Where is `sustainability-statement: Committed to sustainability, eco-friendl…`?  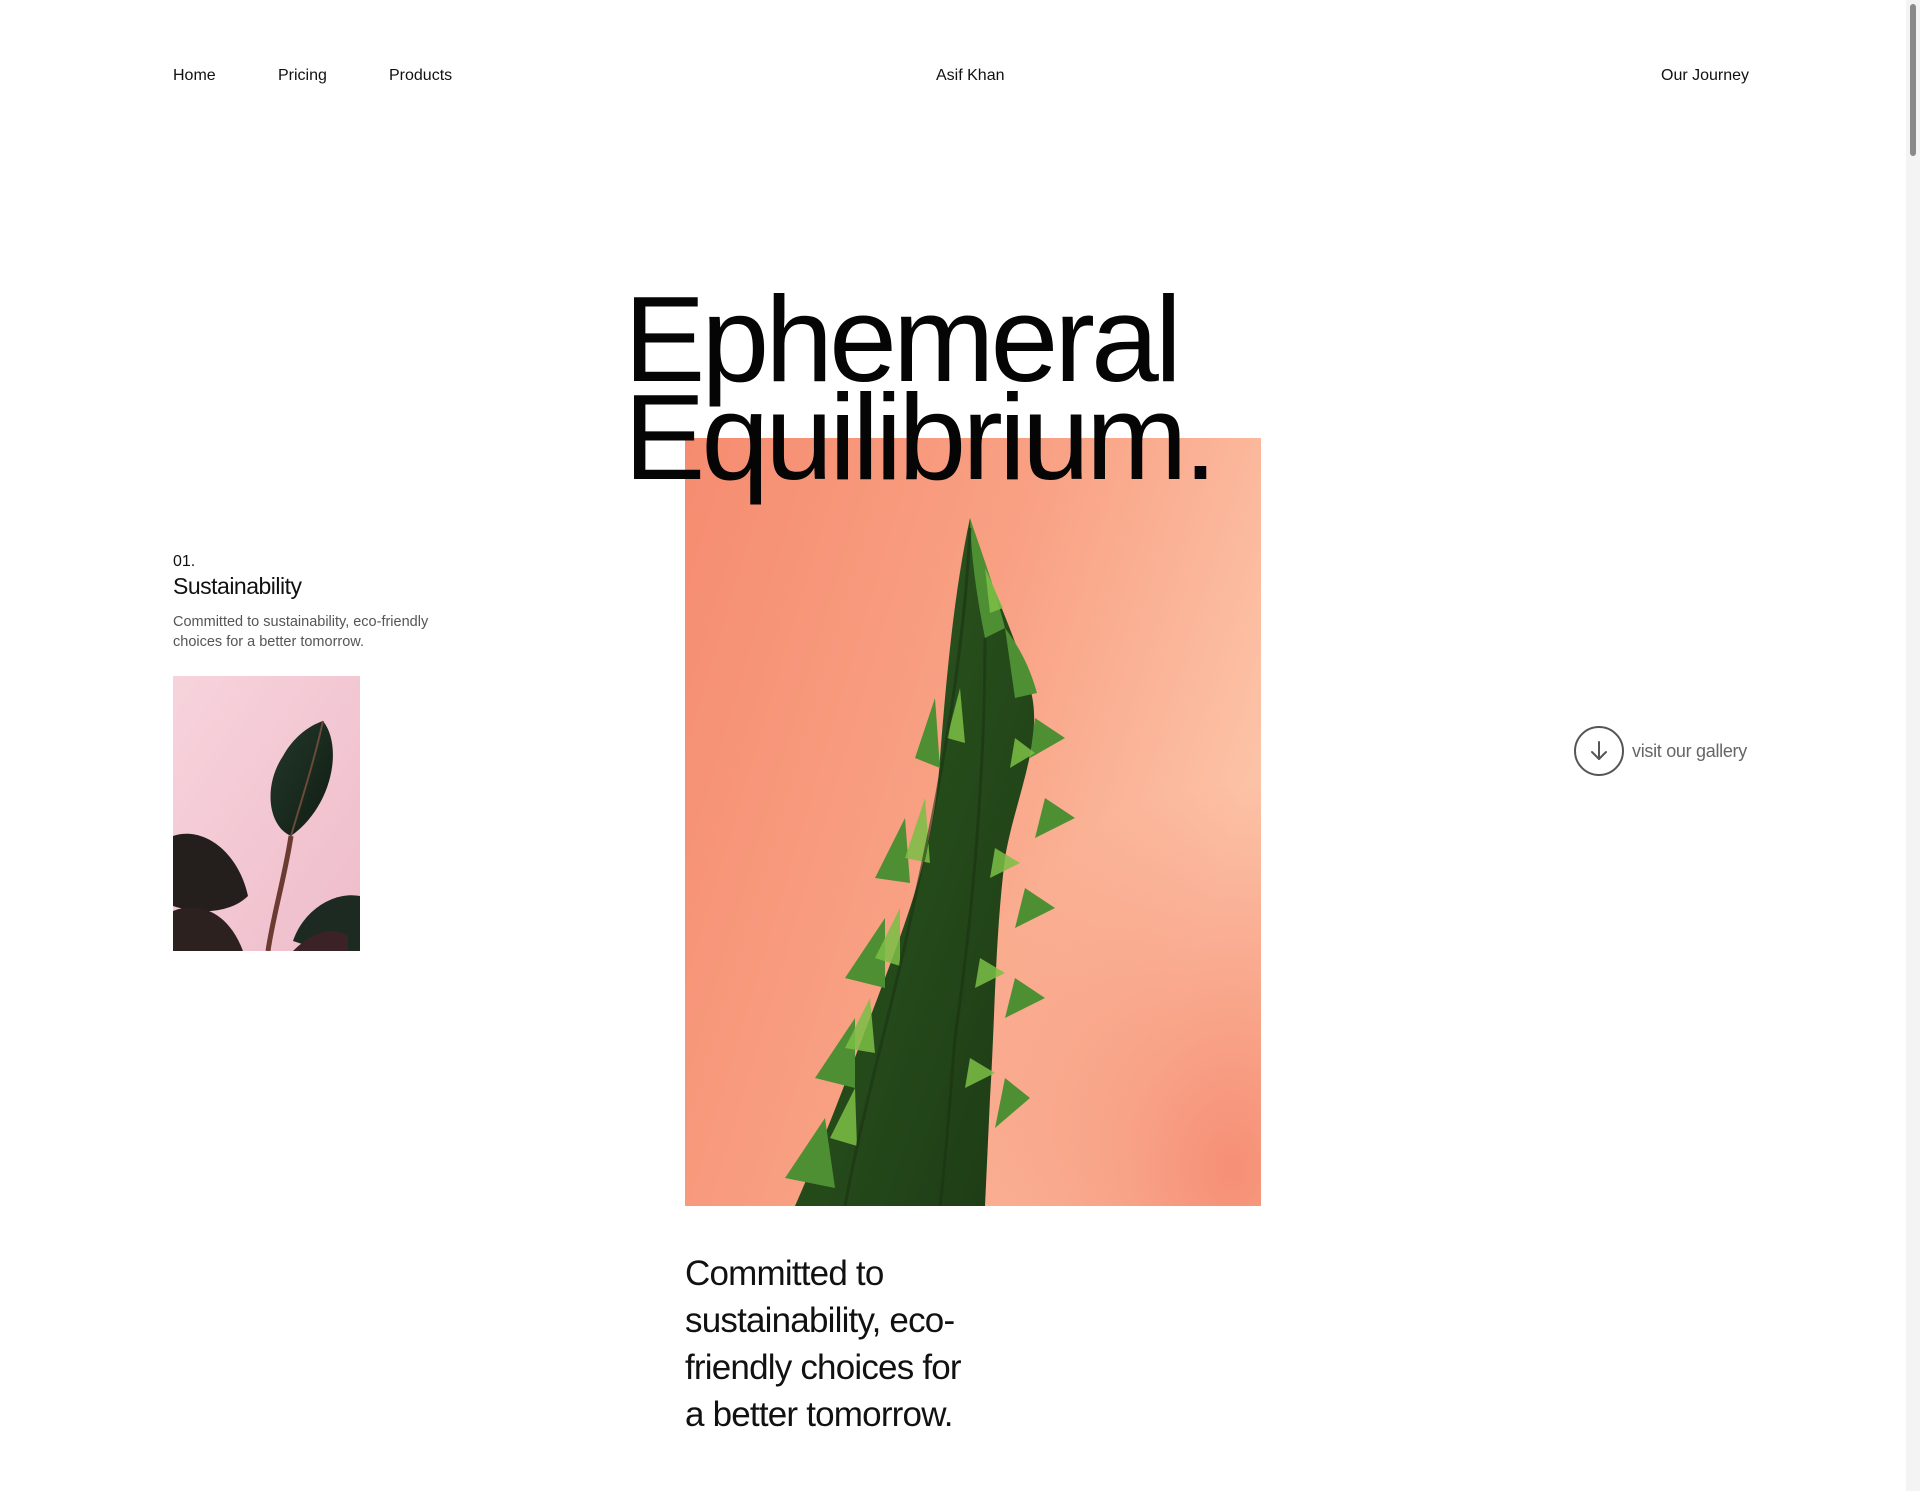 sustainability-statement: Committed to sustainability, eco-friendl… is located at coordinates (823, 1344).